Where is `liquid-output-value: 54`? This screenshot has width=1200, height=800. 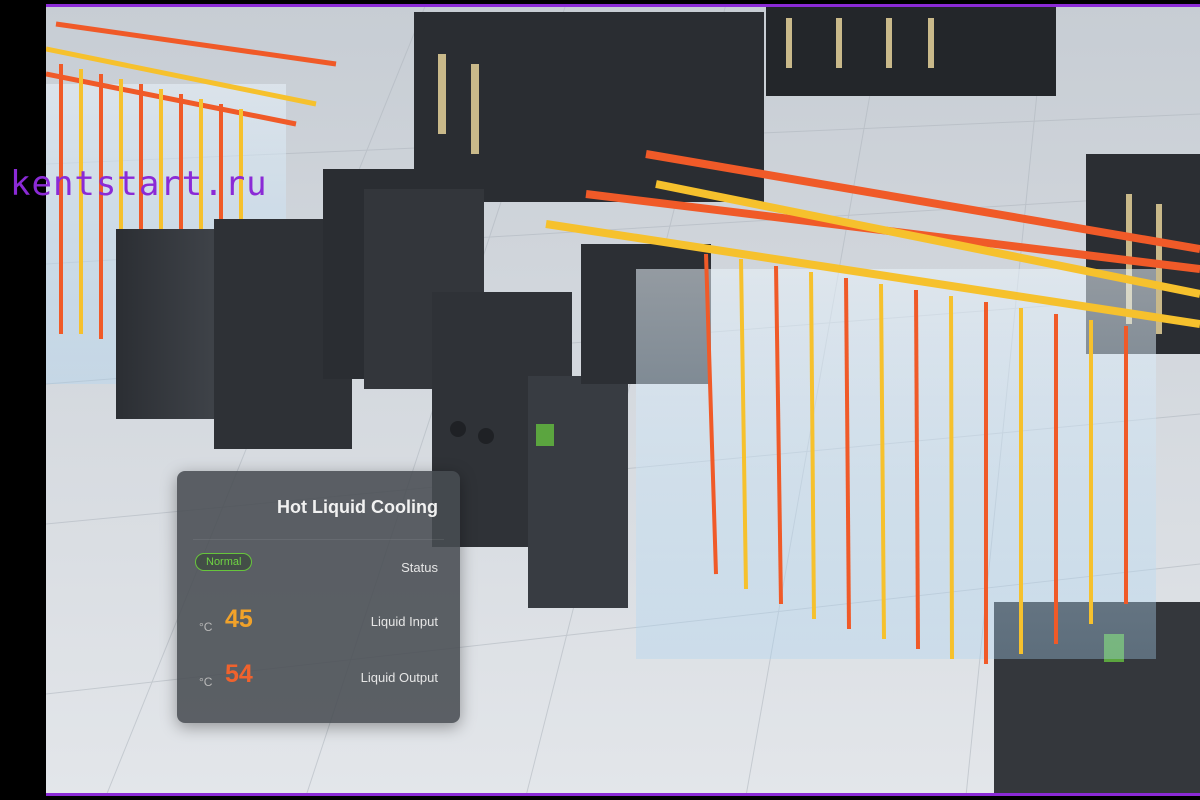
liquid-output-value: 54 is located at coordinates (239, 674).